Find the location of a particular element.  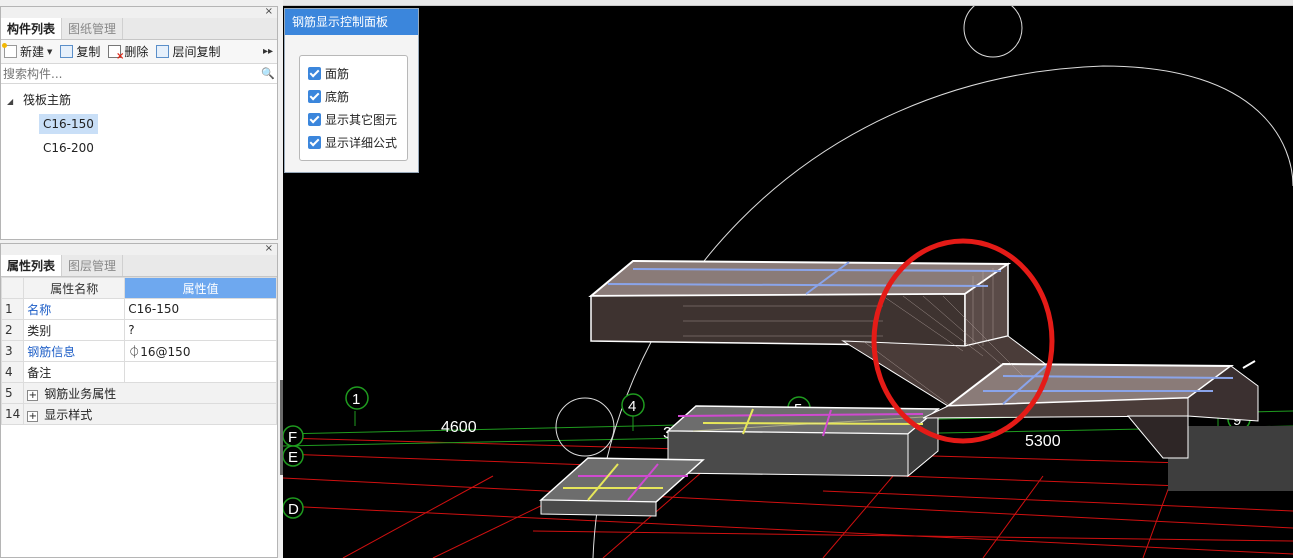

row-number: 3 is located at coordinates (12, 351).